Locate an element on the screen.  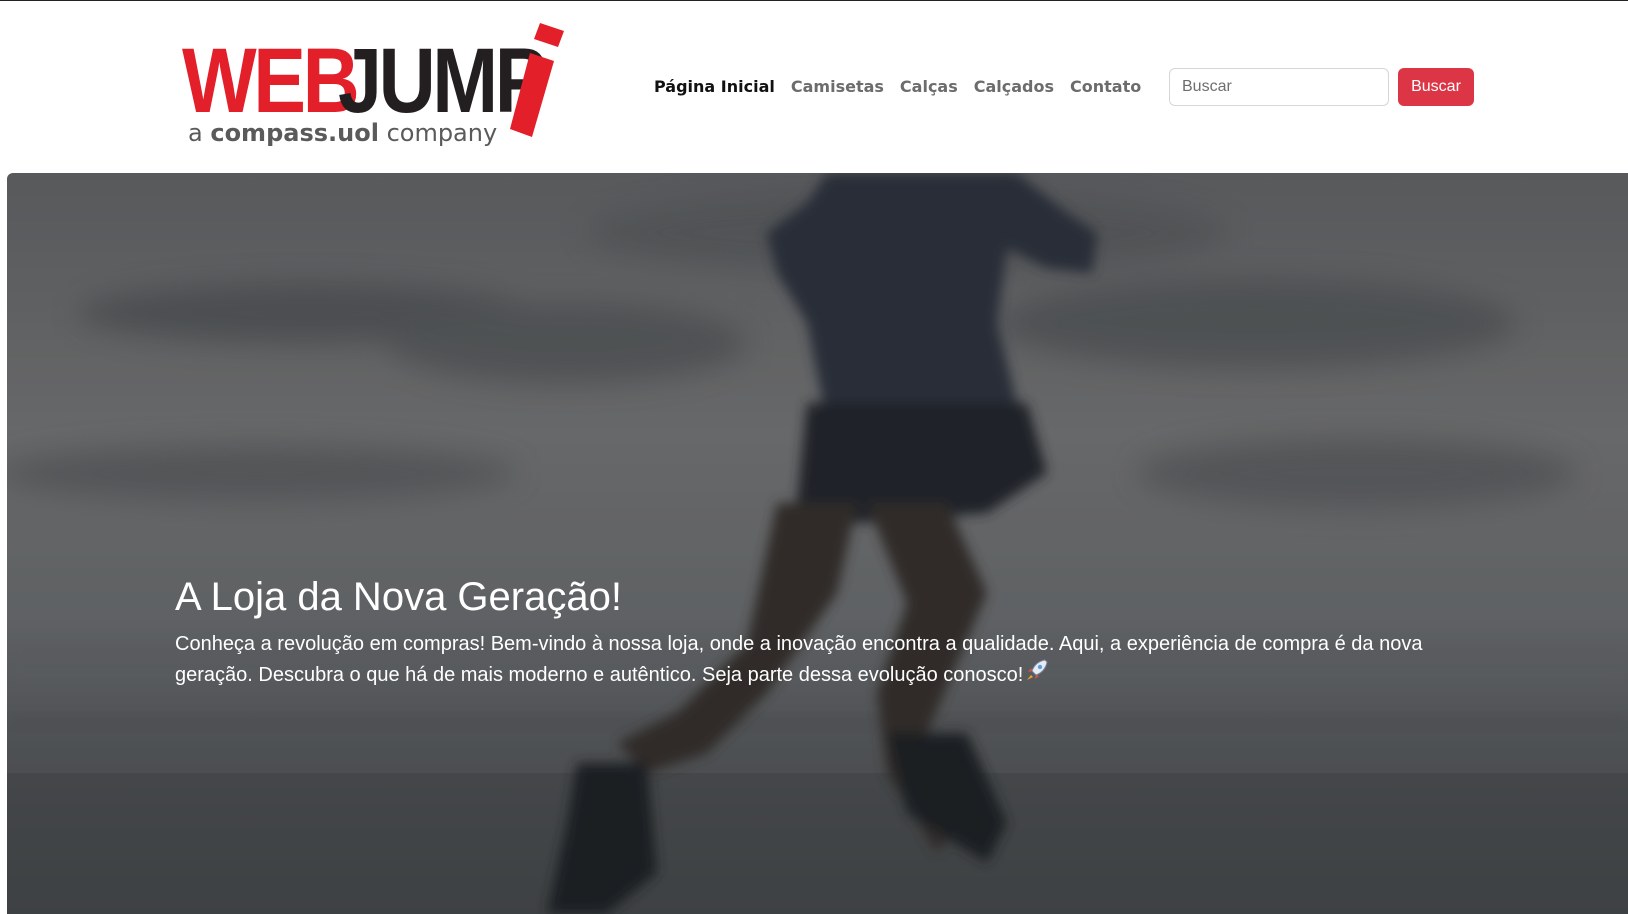
logo-i-mark-icon is located at coordinates (537, 80).